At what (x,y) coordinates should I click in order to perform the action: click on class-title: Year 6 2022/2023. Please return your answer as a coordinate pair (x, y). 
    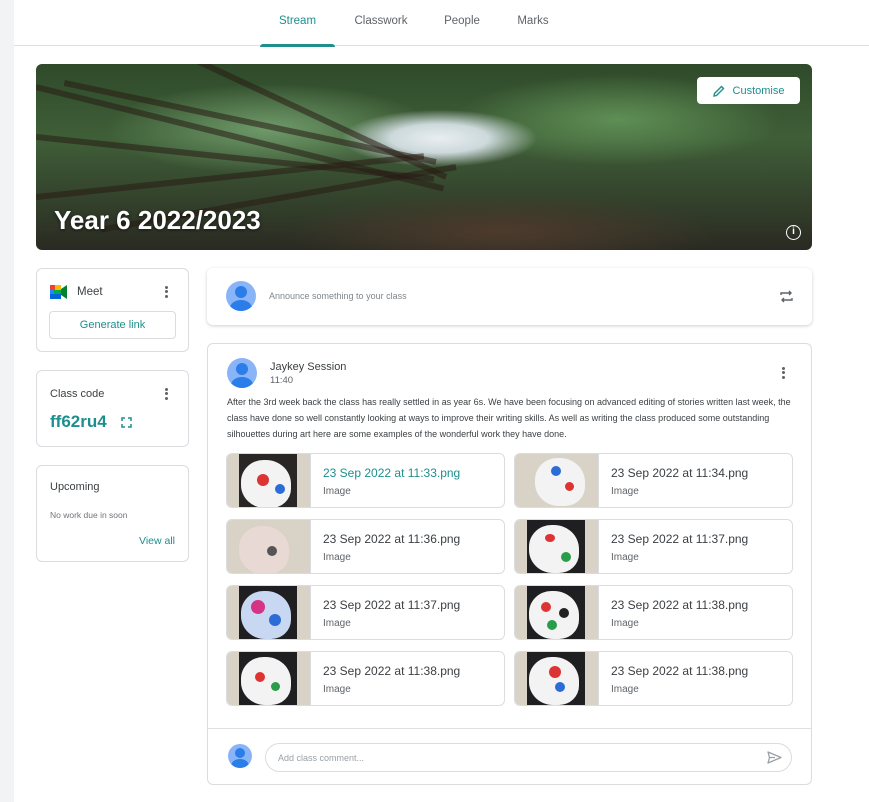
    Looking at the image, I should click on (157, 220).